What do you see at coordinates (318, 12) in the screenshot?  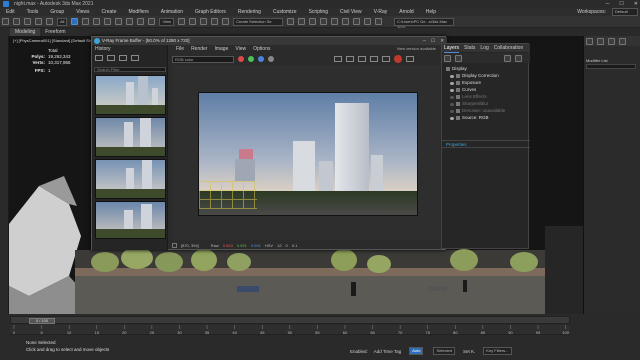 I see `menu-scripting: Scripting` at bounding box center [318, 12].